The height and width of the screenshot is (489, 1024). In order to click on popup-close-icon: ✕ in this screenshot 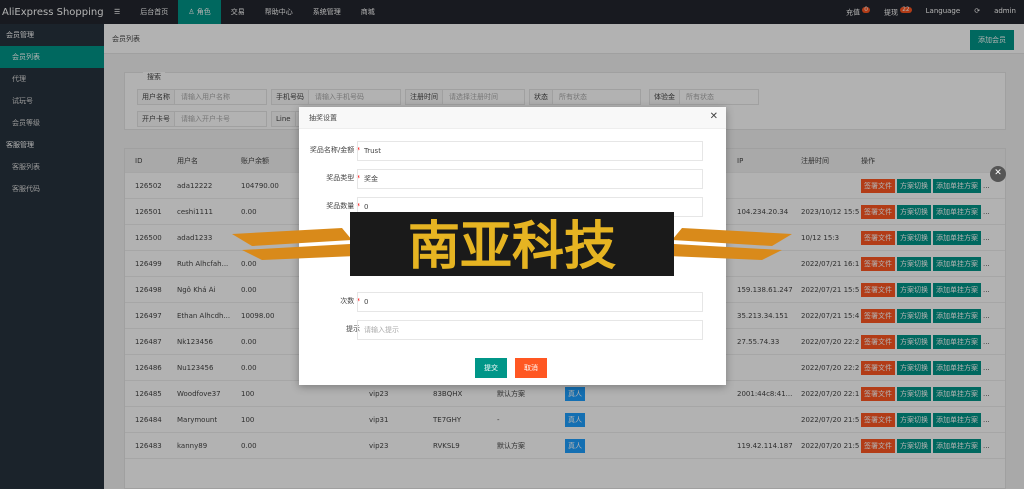, I will do `click(998, 174)`.